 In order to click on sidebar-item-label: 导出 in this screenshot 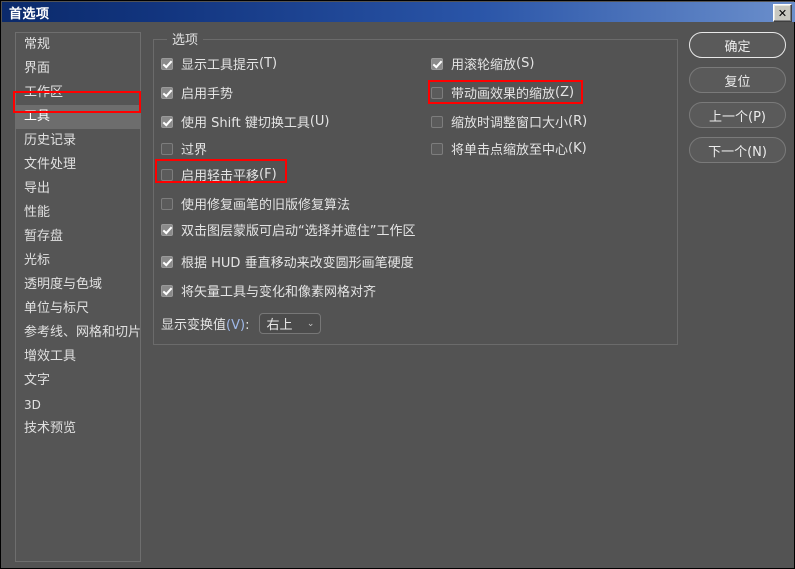, I will do `click(37, 188)`.